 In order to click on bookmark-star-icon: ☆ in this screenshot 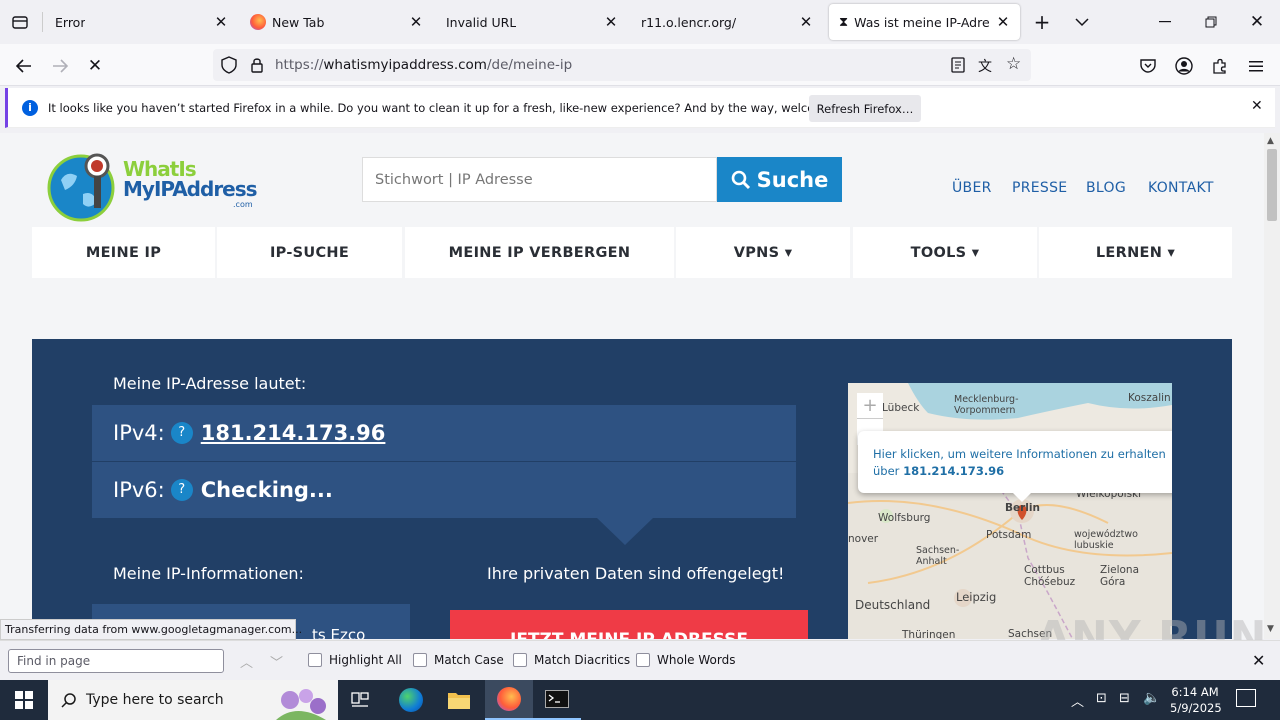, I will do `click(1013, 64)`.